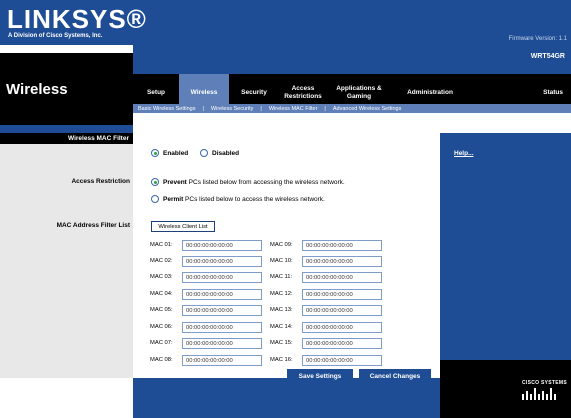 Image resolution: width=571 pixels, height=418 pixels. I want to click on subnav-wireless-mac-filter: Wireless MAC Filter, so click(293, 109).